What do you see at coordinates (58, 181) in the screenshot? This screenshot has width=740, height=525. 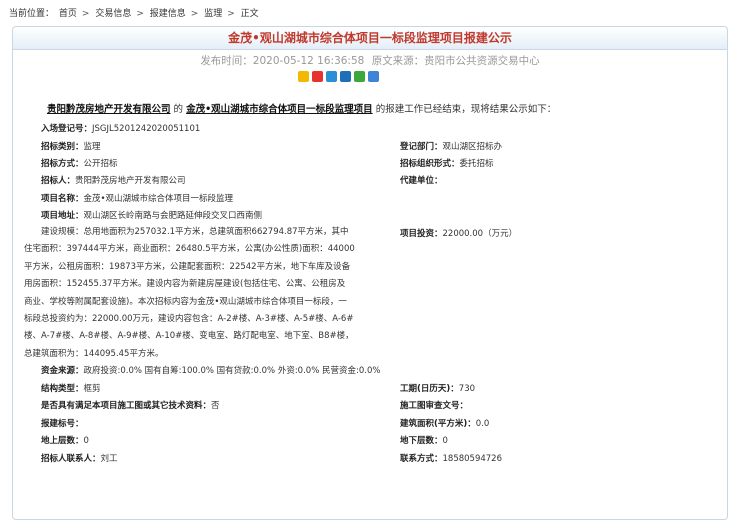 I see `tenderer-label: 招标人：` at bounding box center [58, 181].